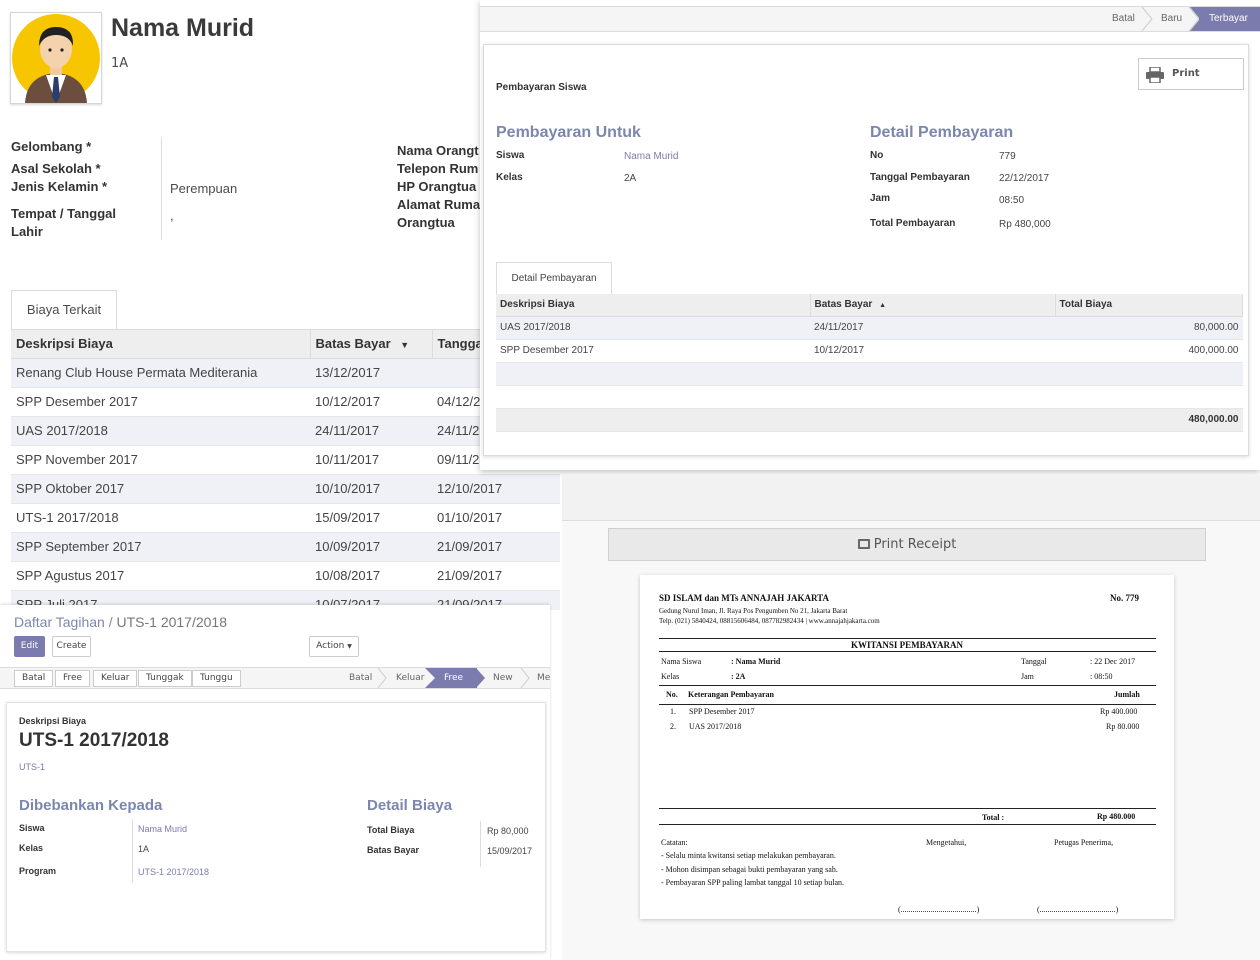  I want to click on label-jam: Jam, so click(1027, 676).